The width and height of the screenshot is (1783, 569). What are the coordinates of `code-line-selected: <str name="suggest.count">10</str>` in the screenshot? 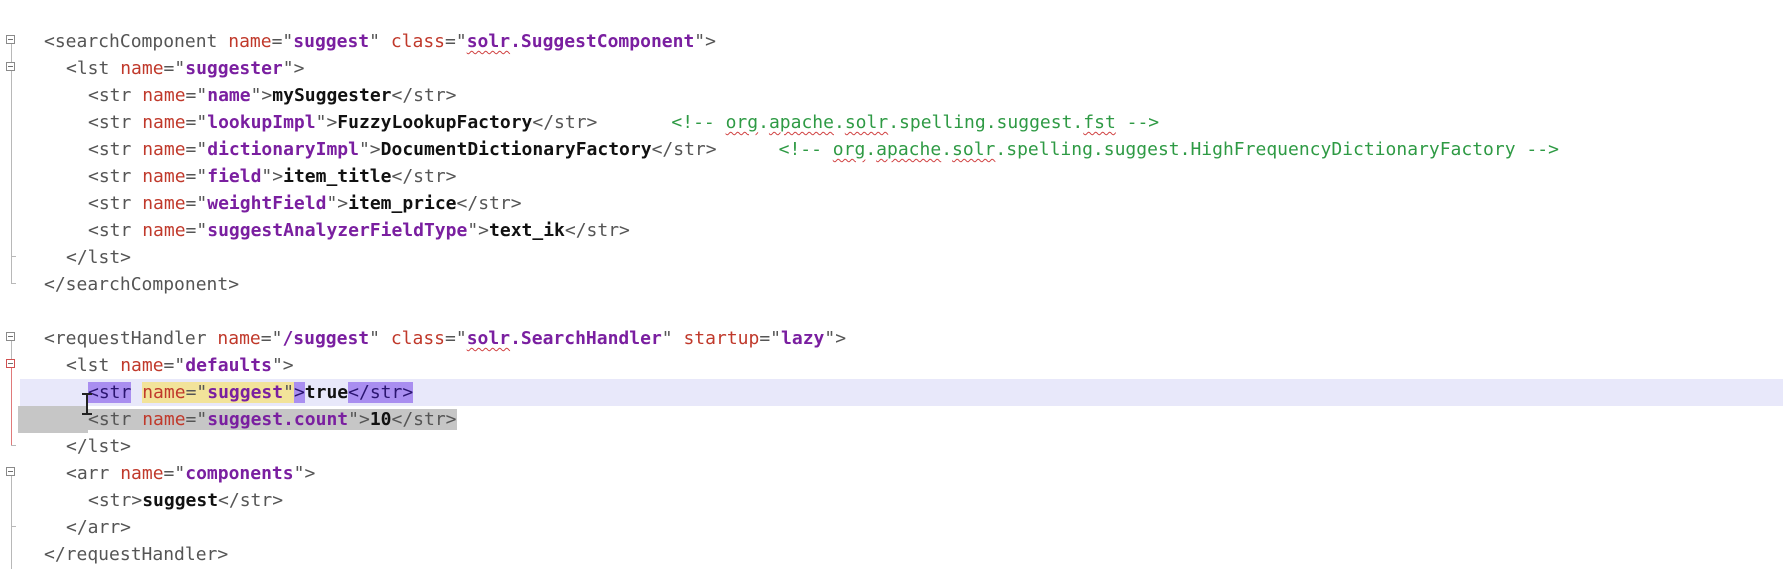 It's located at (788, 419).